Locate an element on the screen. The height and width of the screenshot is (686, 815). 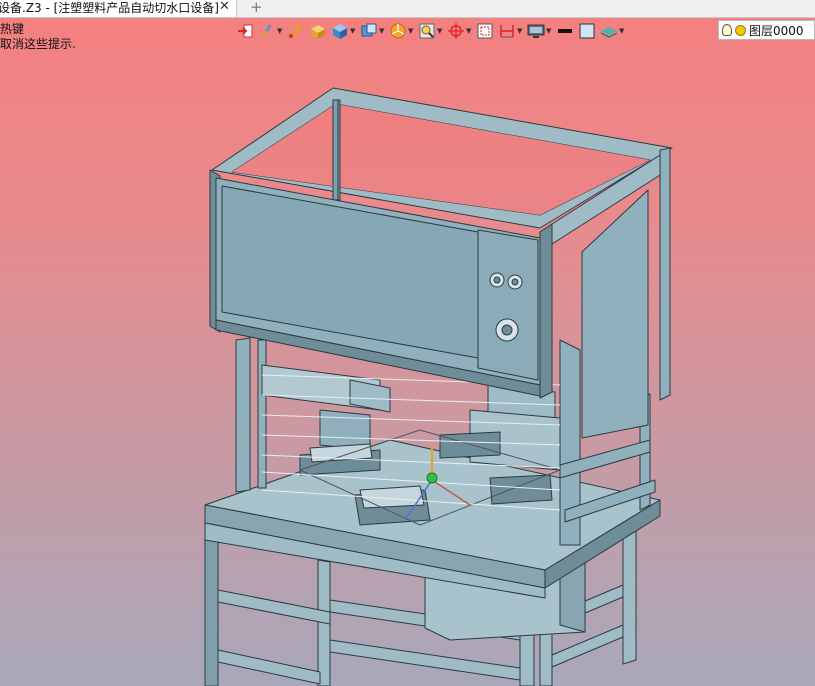
close-tab-icon: ✕ is located at coordinates (224, 7).